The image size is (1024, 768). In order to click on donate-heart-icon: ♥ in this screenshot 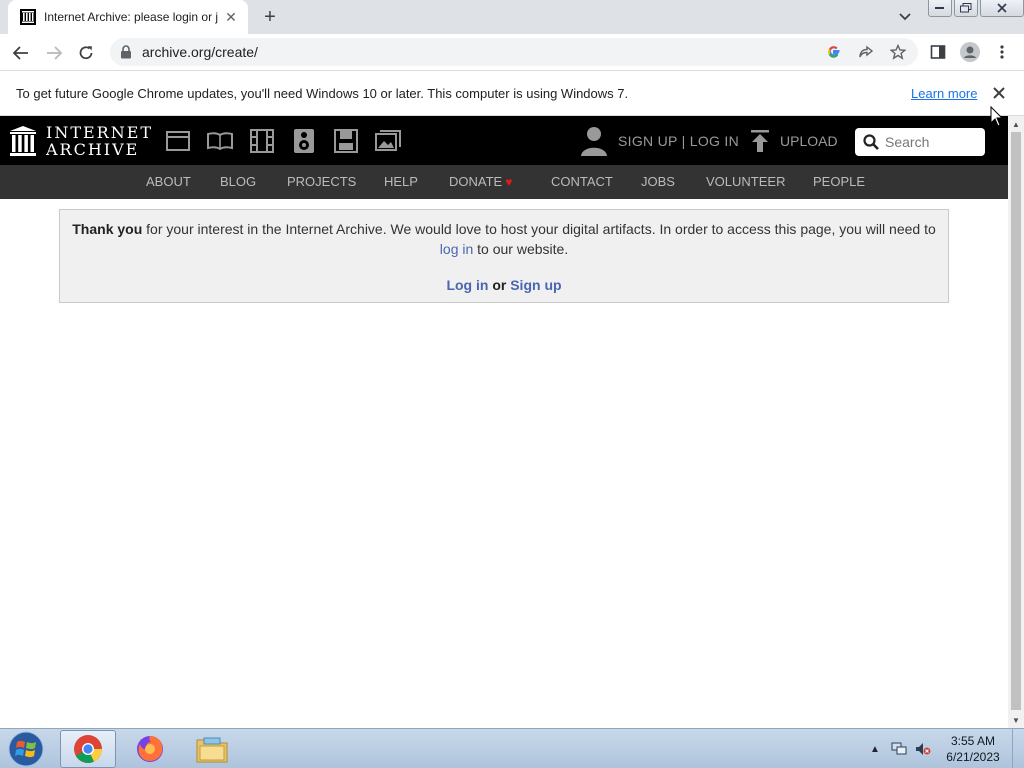, I will do `click(509, 182)`.